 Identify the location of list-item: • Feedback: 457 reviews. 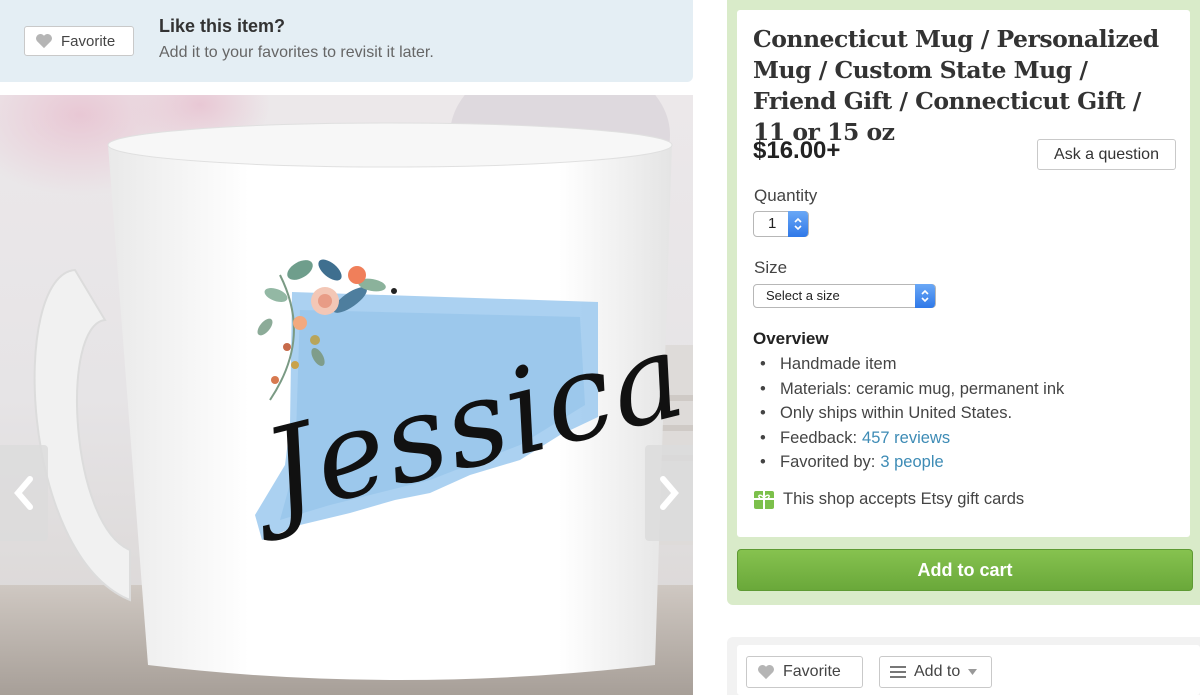
(912, 438).